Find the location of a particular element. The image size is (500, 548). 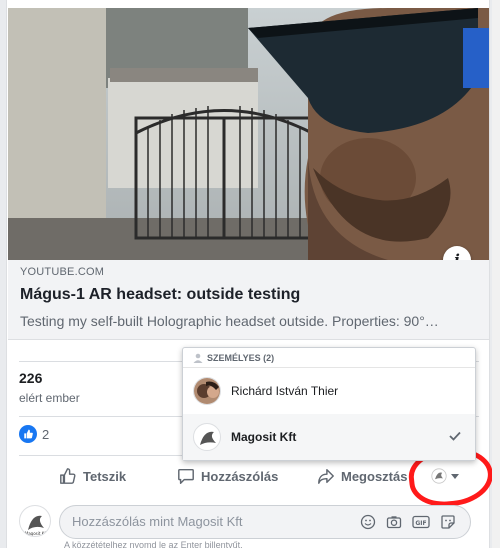

actor-option-label: Magosit Kft is located at coordinates (264, 437).